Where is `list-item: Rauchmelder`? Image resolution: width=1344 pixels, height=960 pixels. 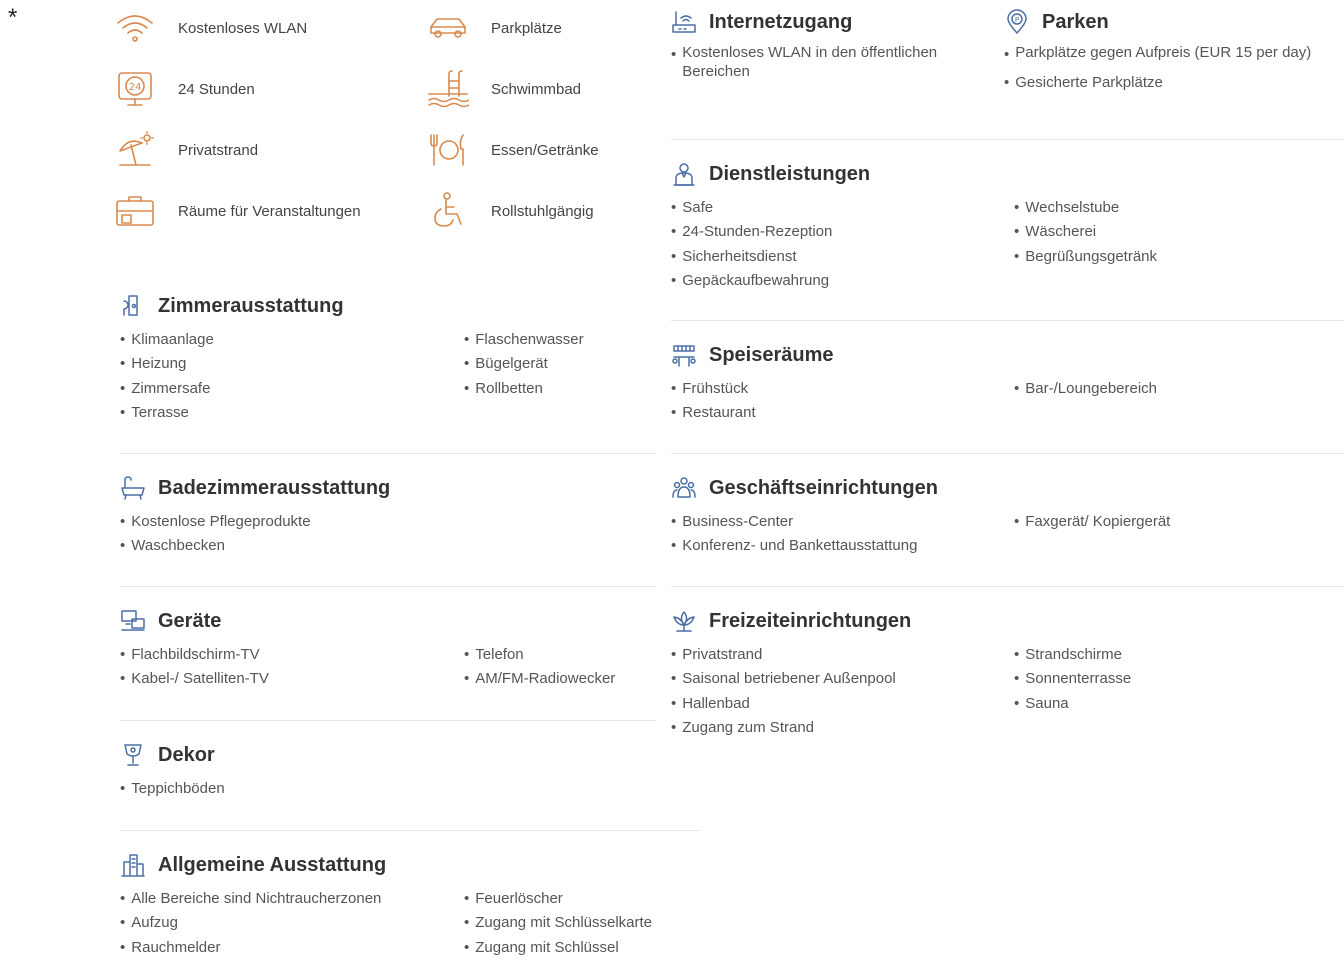 list-item: Rauchmelder is located at coordinates (250, 948).